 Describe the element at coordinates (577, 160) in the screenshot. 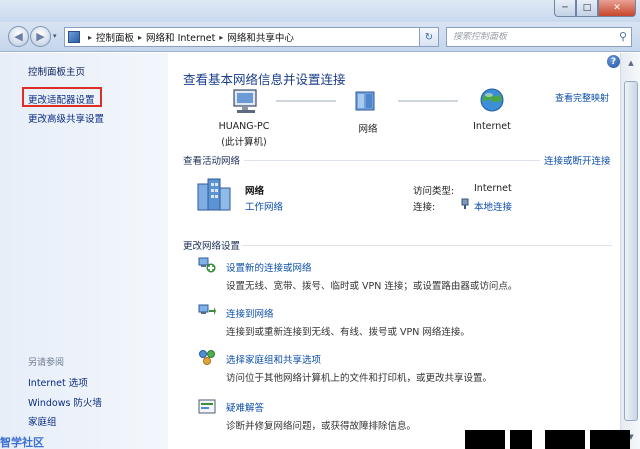

I see `connect-disconnect-link: 连接或断开连接` at that location.